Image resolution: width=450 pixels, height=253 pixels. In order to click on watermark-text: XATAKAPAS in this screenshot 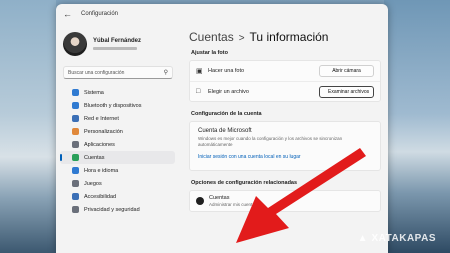, I will do `click(403, 238)`.